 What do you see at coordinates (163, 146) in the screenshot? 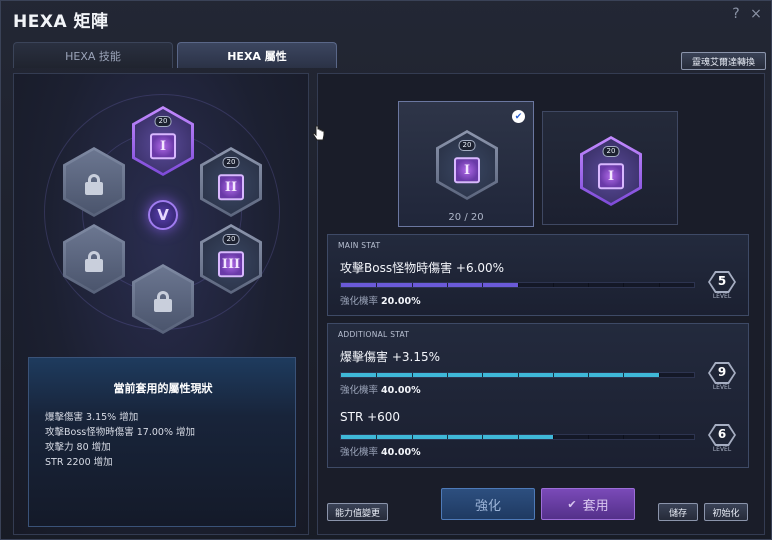
I see `rune-icon-1: I` at bounding box center [163, 146].